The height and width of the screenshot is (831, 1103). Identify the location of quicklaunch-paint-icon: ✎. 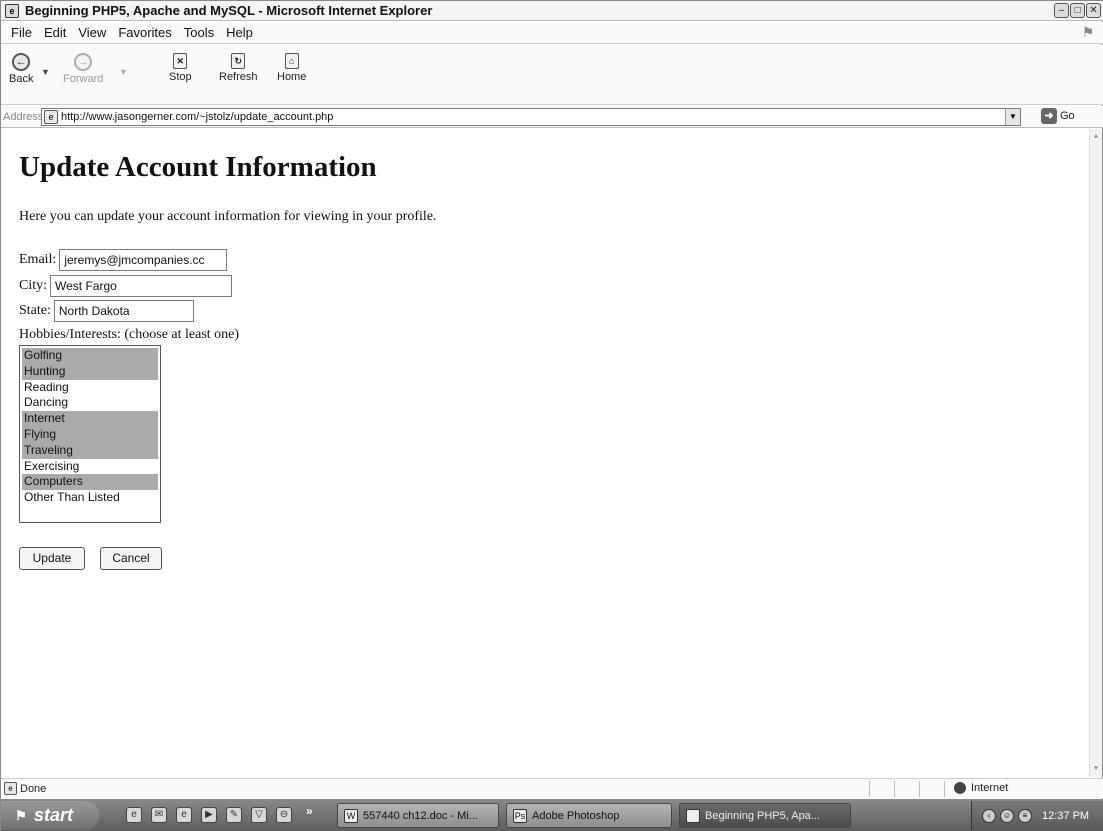
(234, 815).